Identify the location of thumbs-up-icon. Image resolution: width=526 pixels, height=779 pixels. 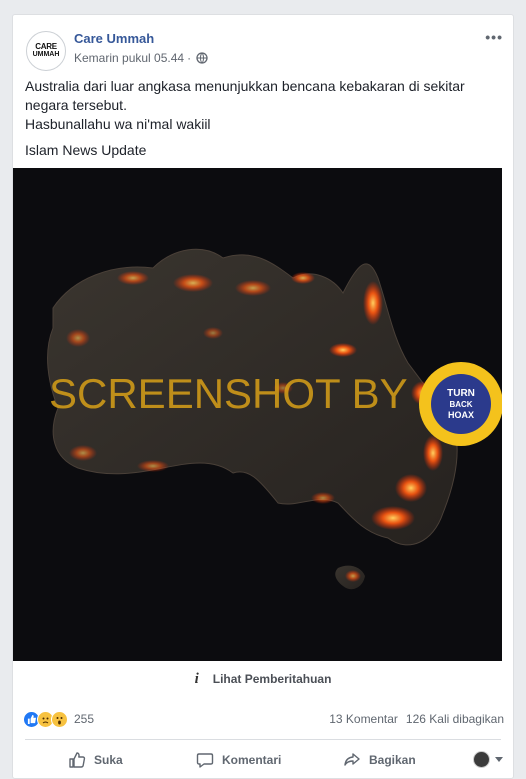
(77, 760).